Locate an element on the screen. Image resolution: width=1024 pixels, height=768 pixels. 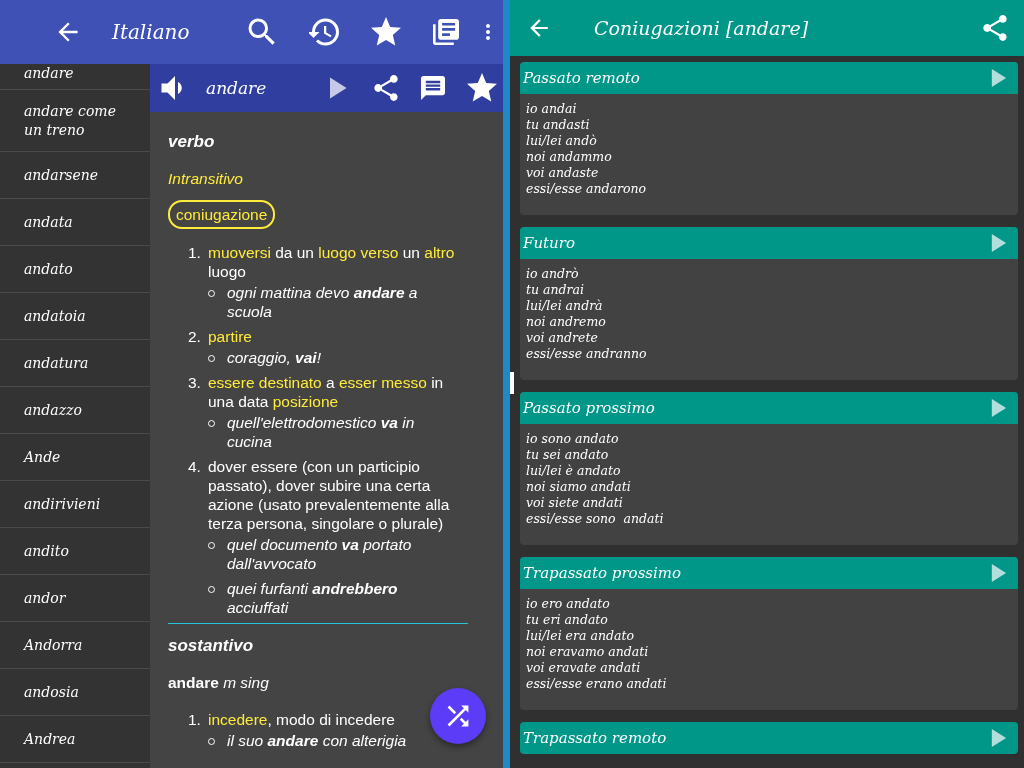
search-icon is located at coordinates (262, 32).